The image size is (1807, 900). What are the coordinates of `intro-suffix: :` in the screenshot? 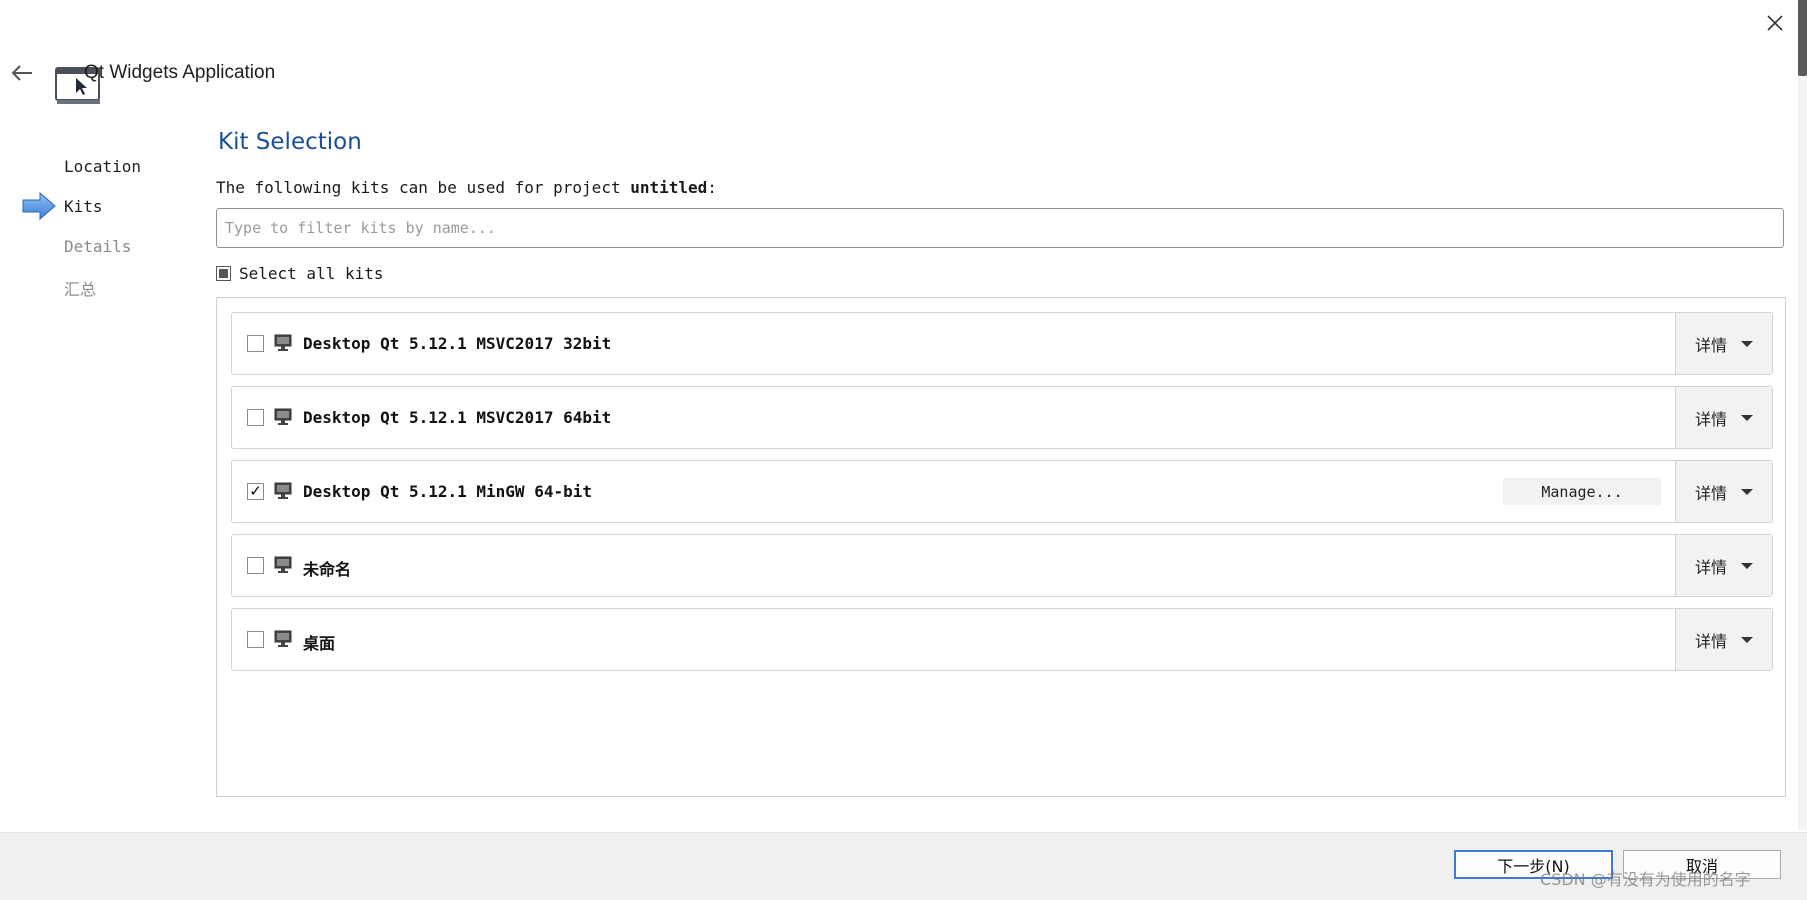 It's located at (712, 187).